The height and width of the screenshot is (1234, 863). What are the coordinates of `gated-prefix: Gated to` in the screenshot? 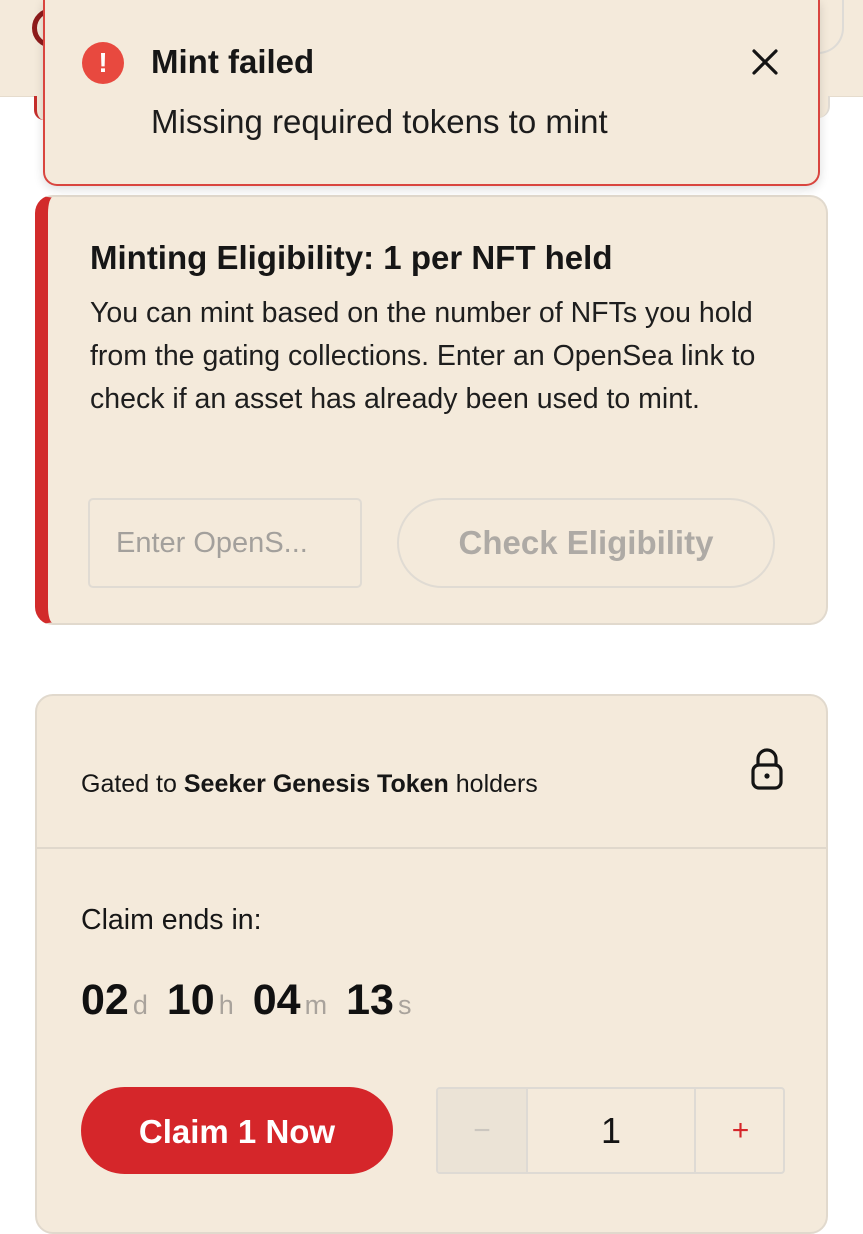 It's located at (132, 784).